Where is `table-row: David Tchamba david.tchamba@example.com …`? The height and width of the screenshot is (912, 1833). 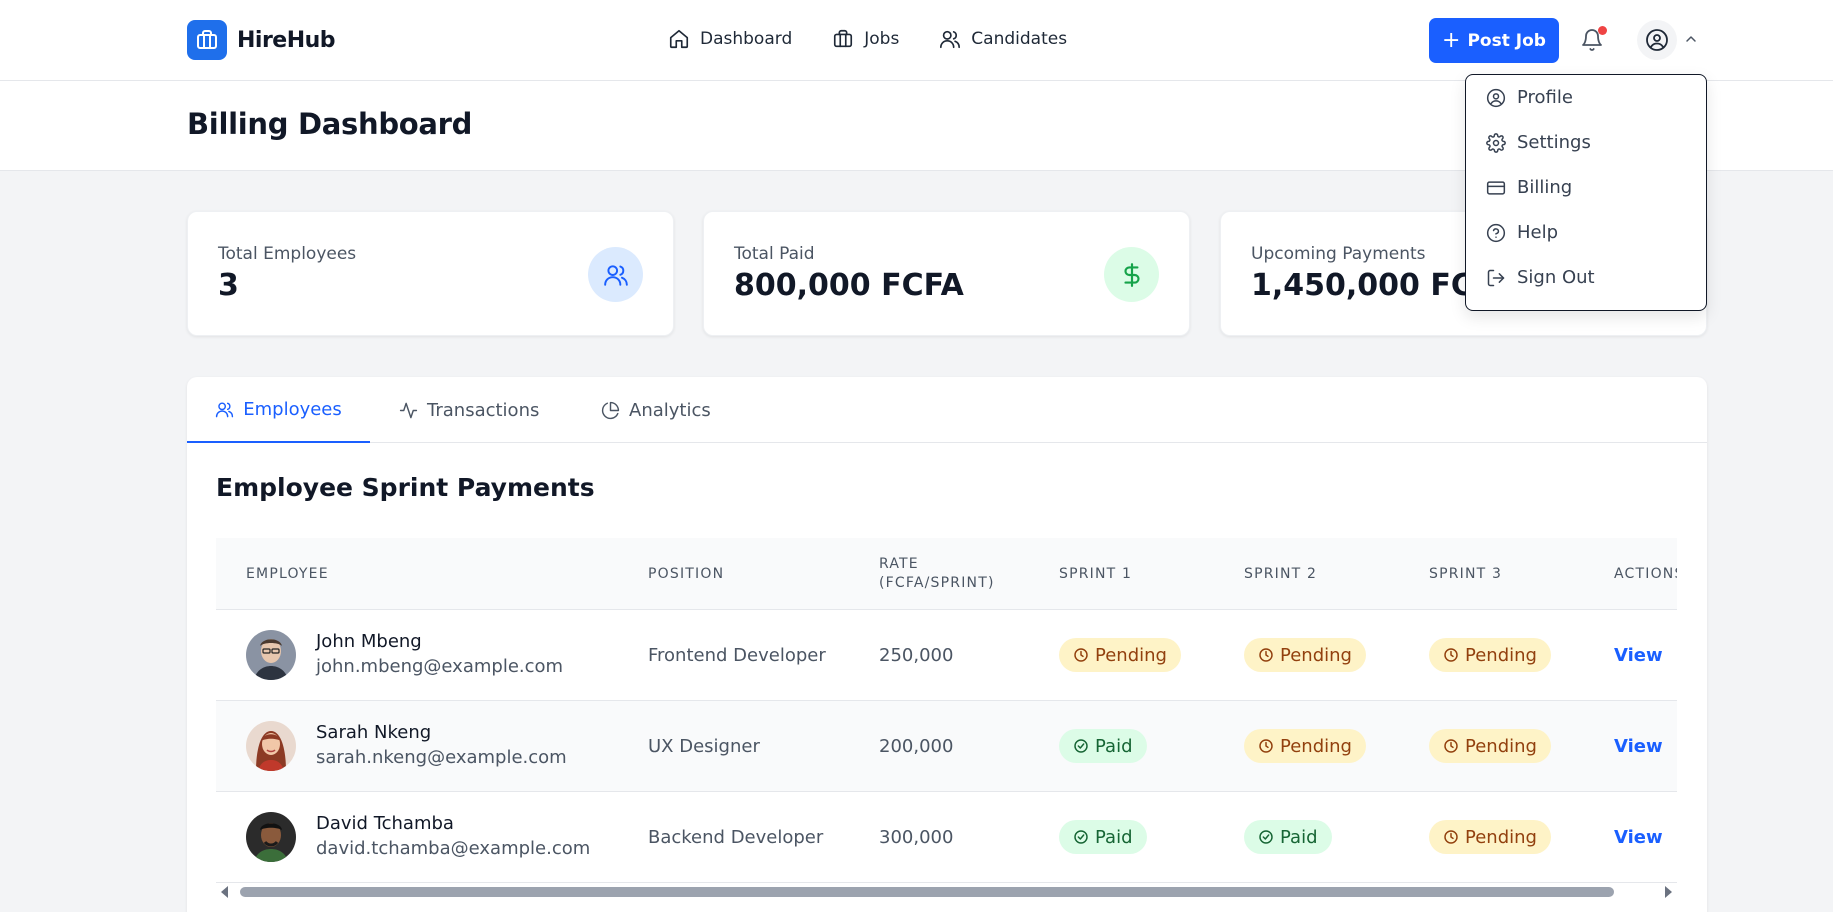 table-row: David Tchamba david.tchamba@example.com … is located at coordinates (946, 837).